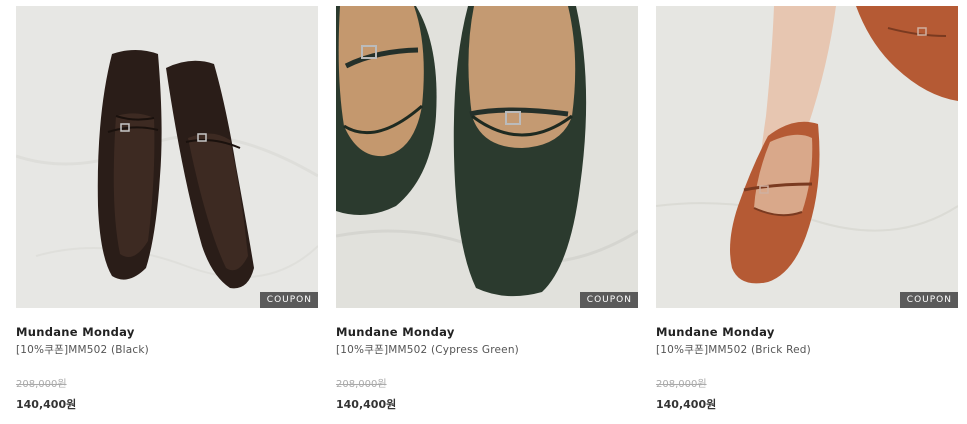  I want to click on product-name: [10%쿠폰]MM502 (Cypress Green), so click(487, 350).